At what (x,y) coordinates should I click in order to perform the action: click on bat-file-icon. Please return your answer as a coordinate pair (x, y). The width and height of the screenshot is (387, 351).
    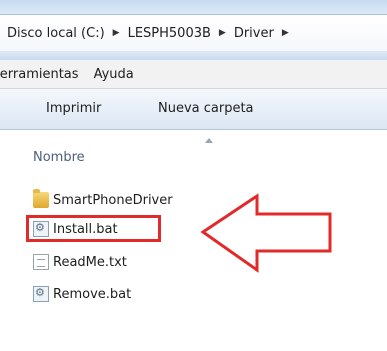
    Looking at the image, I should click on (41, 294).